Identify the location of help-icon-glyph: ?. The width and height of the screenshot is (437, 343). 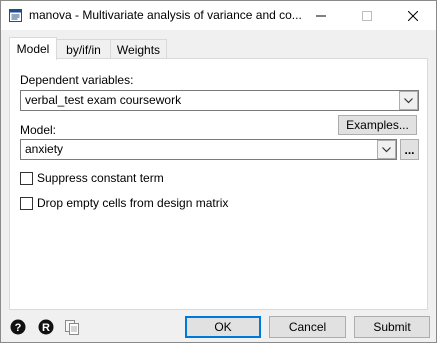
(18, 328).